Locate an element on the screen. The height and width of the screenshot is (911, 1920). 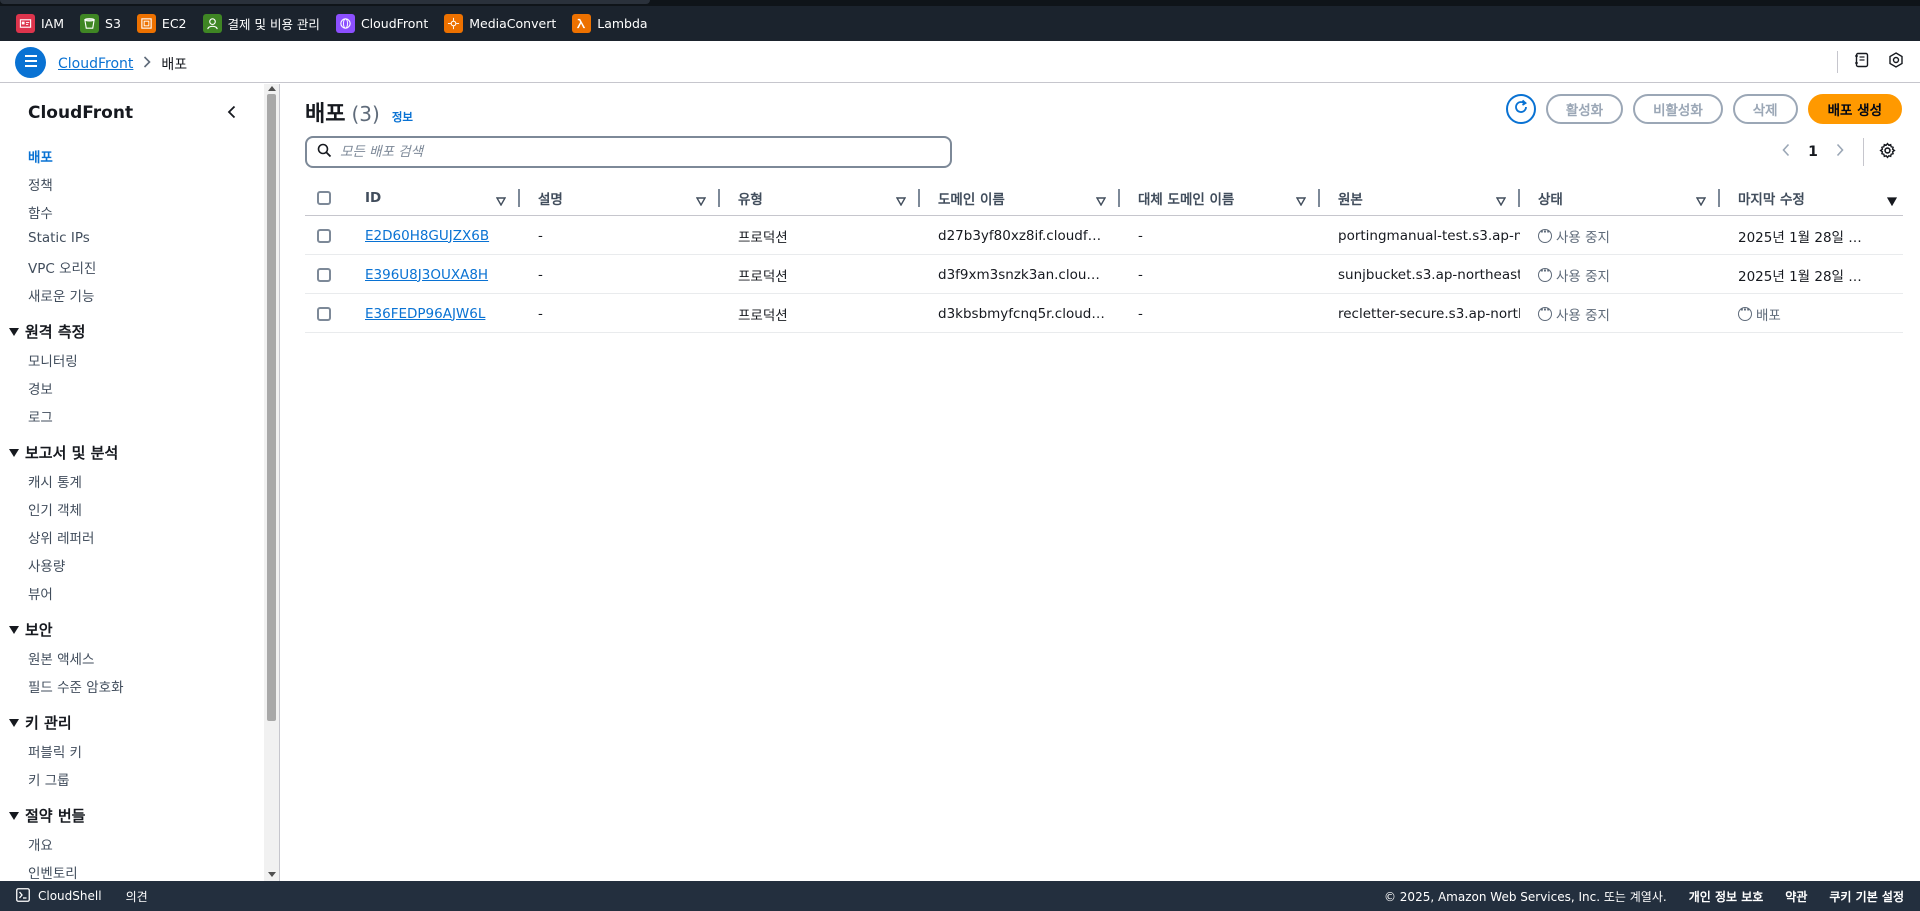
sidebar-title: CloudFront is located at coordinates (81, 113).